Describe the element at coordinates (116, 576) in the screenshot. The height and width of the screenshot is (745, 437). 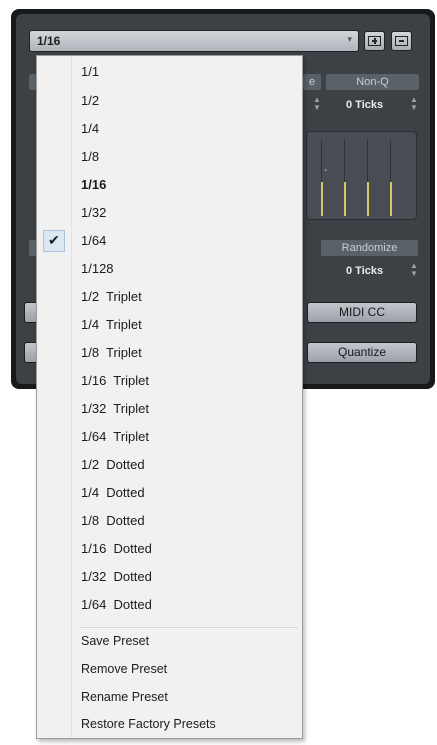
I see `menu-item-1-32-dotted: 1/32 Dotted` at that location.